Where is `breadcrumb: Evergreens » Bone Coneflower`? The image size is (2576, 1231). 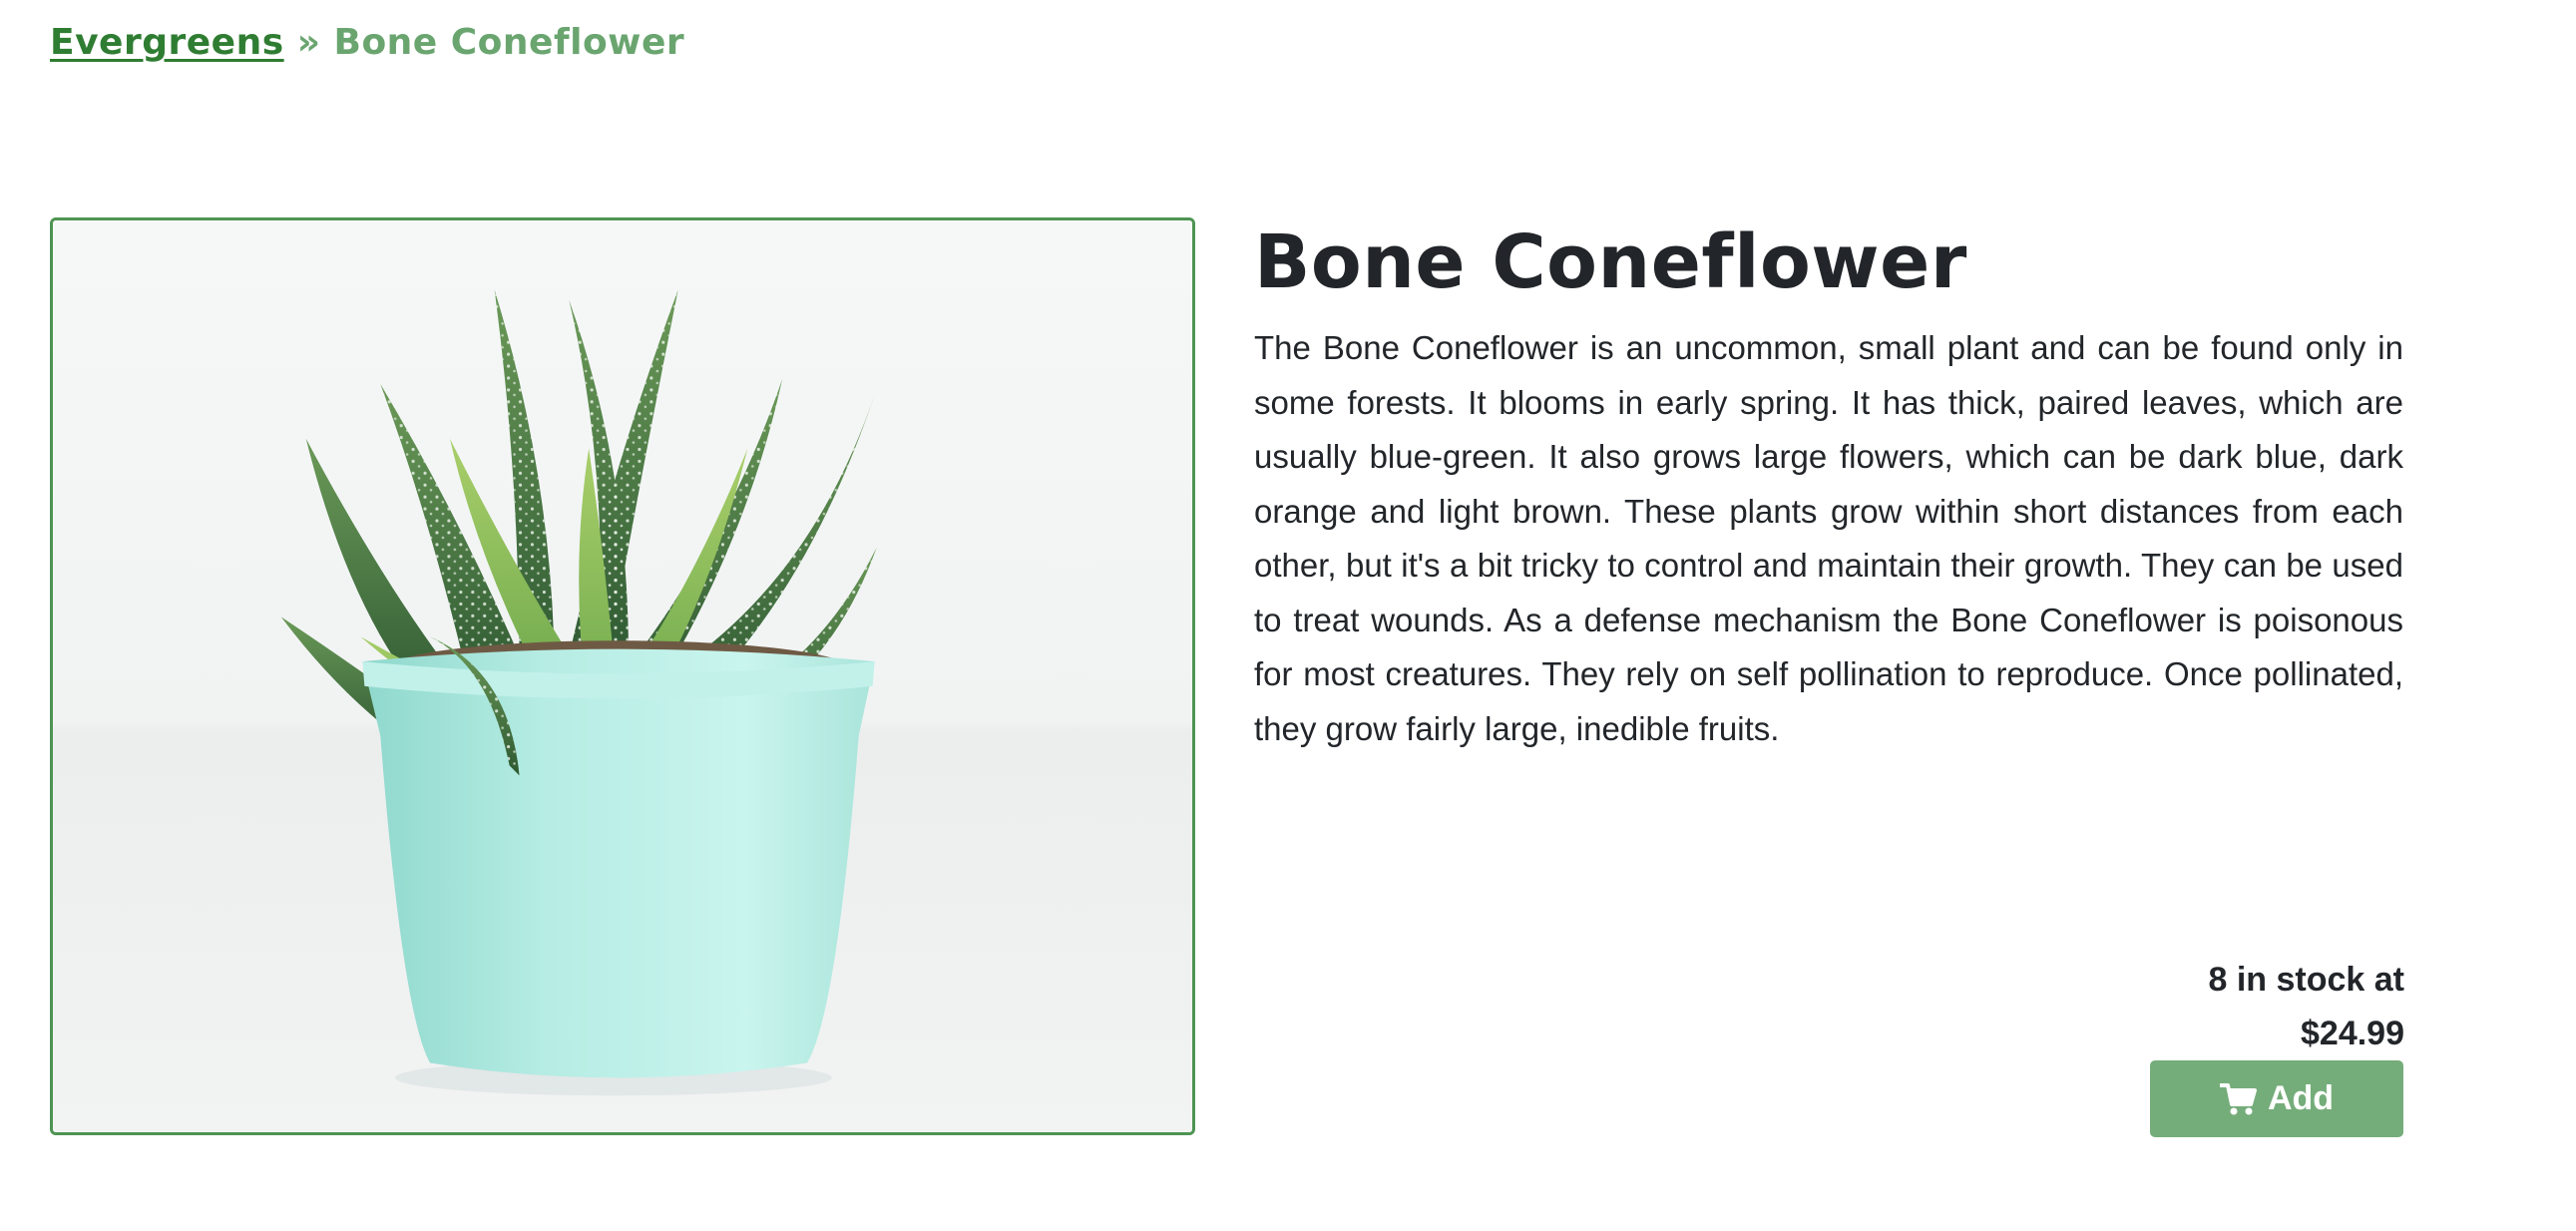
breadcrumb: Evergreens » Bone Coneflower is located at coordinates (367, 42).